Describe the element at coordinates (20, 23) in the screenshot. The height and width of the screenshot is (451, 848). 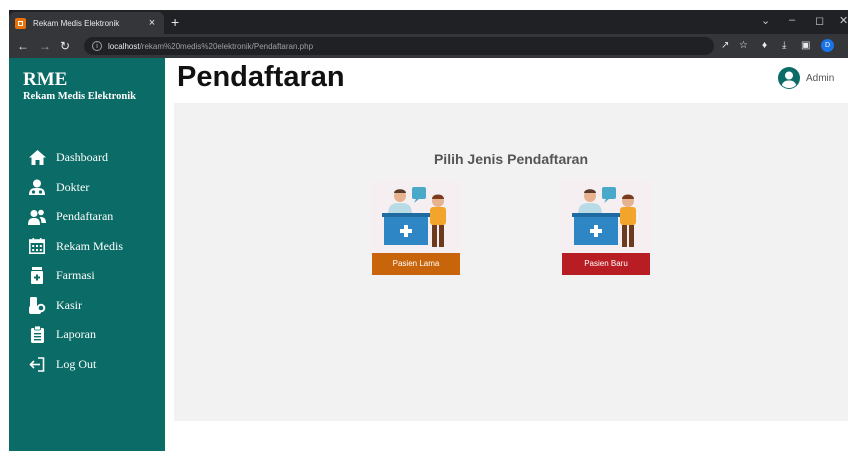
I see `favicon-icon` at that location.